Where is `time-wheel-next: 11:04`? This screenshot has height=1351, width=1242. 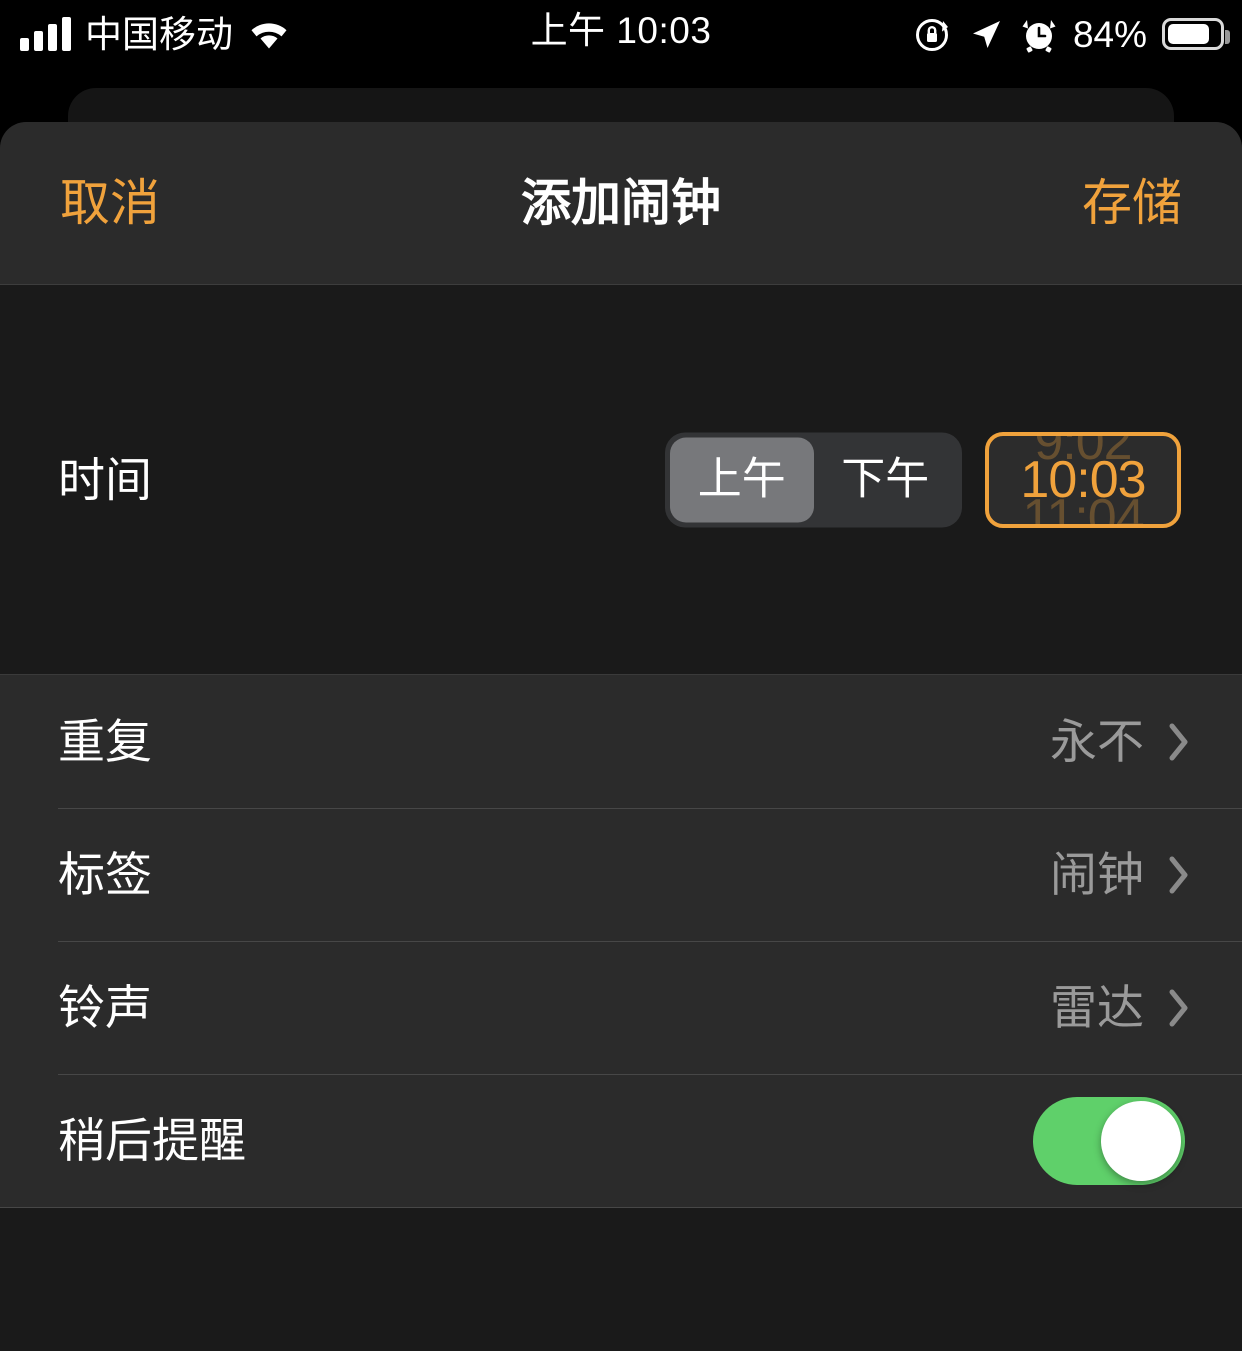
time-wheel-next: 11:04 is located at coordinates (1083, 508).